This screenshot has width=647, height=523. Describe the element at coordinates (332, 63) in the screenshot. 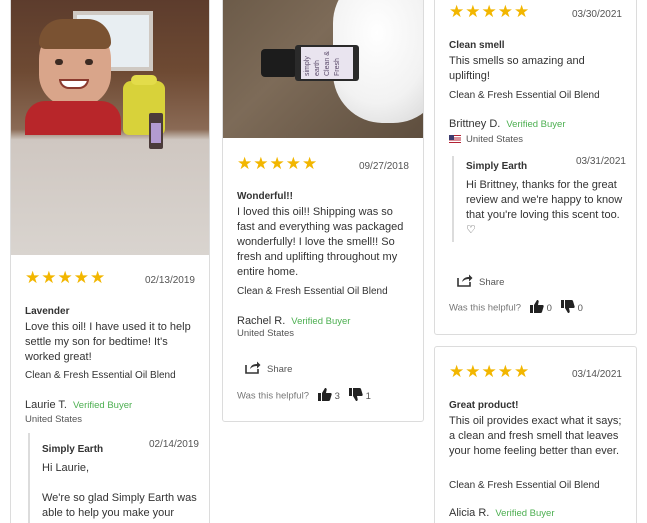

I see `bottle-label-text: Clean & Fresh` at that location.